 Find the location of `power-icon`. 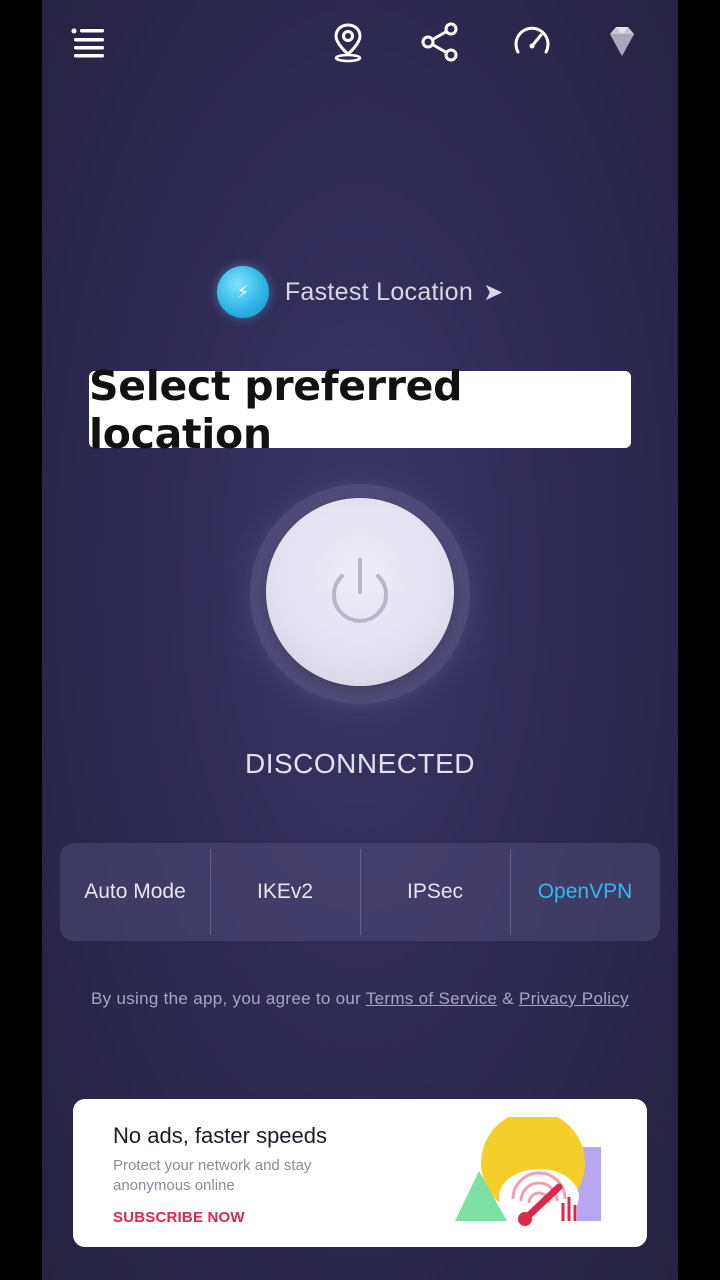

power-icon is located at coordinates (360, 590).